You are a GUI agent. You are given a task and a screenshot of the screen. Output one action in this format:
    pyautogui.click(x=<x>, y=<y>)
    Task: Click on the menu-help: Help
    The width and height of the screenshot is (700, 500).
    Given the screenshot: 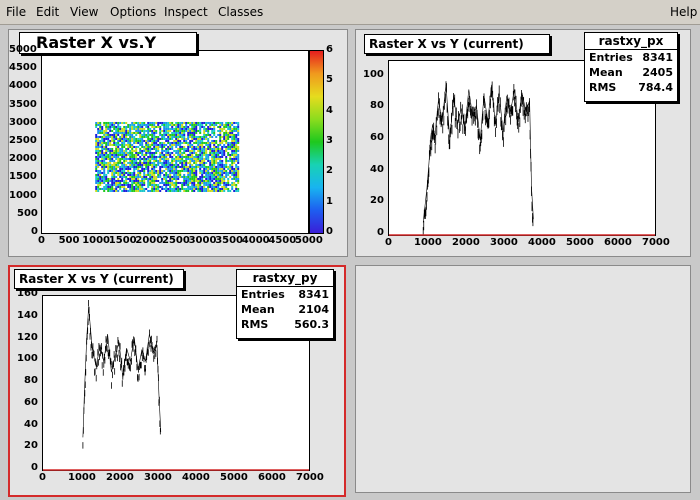 What is the action you would take?
    pyautogui.click(x=683, y=12)
    